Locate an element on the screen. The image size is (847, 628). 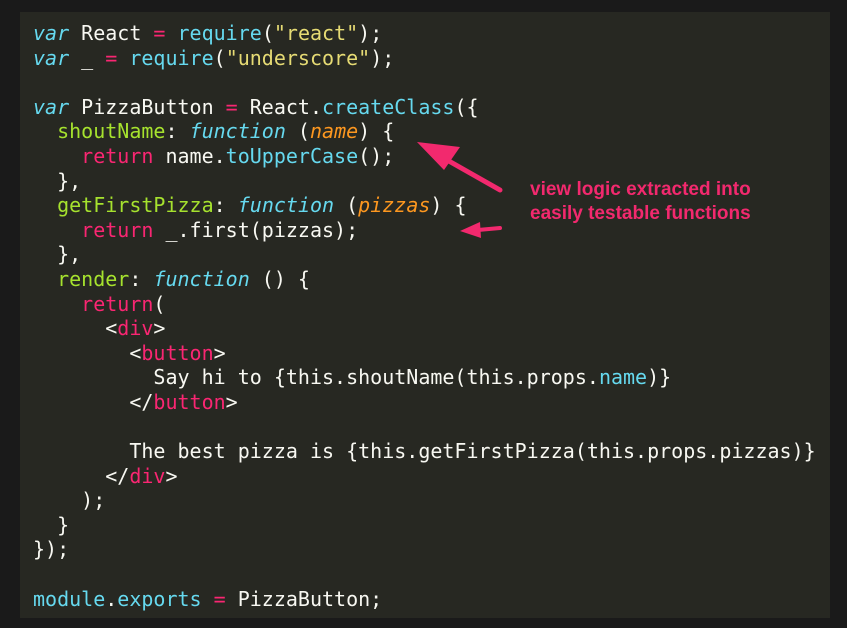
annotation-line-1: view logic extracted into is located at coordinates (640, 189).